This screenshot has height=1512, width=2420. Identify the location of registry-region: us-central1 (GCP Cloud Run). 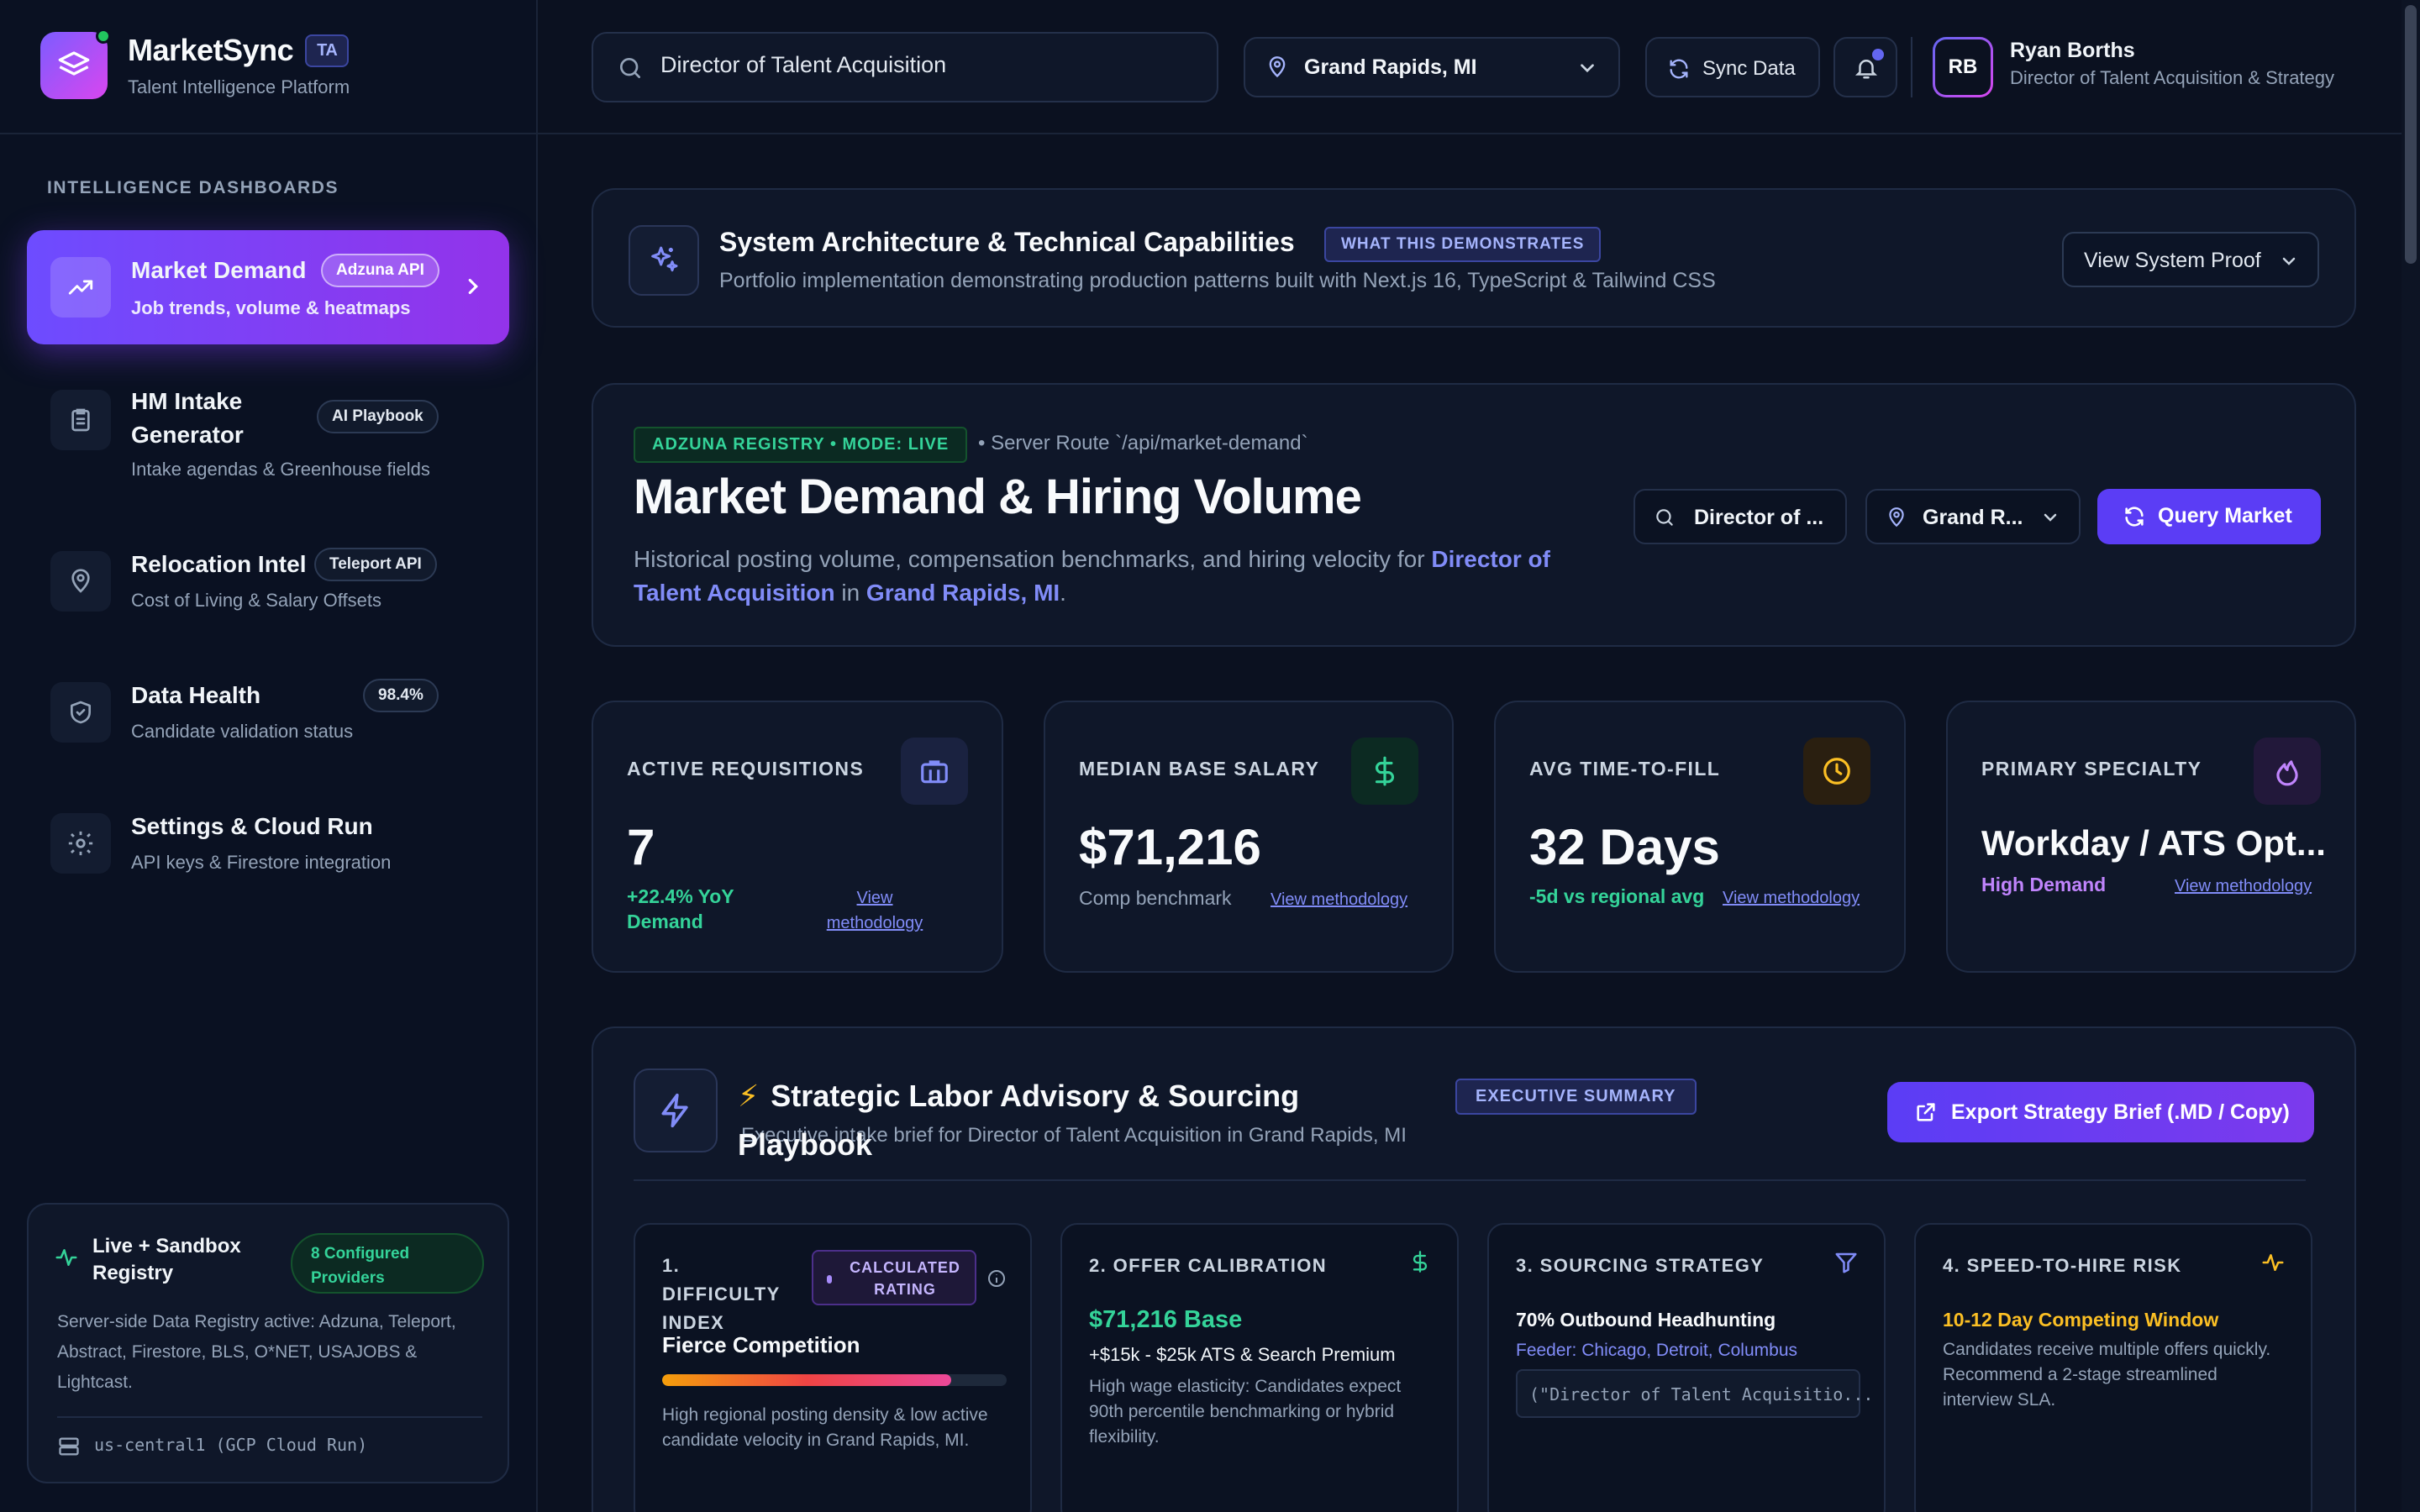
(231, 1445).